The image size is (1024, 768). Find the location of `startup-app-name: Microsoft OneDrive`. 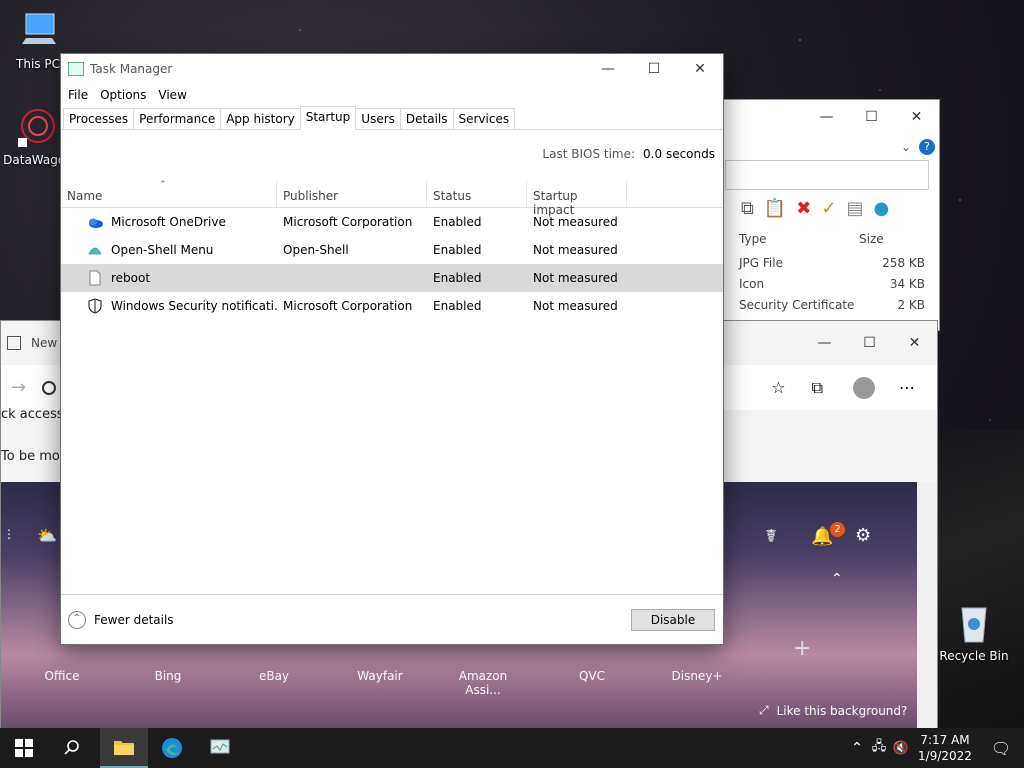

startup-app-name: Microsoft OneDrive is located at coordinates (168, 222).